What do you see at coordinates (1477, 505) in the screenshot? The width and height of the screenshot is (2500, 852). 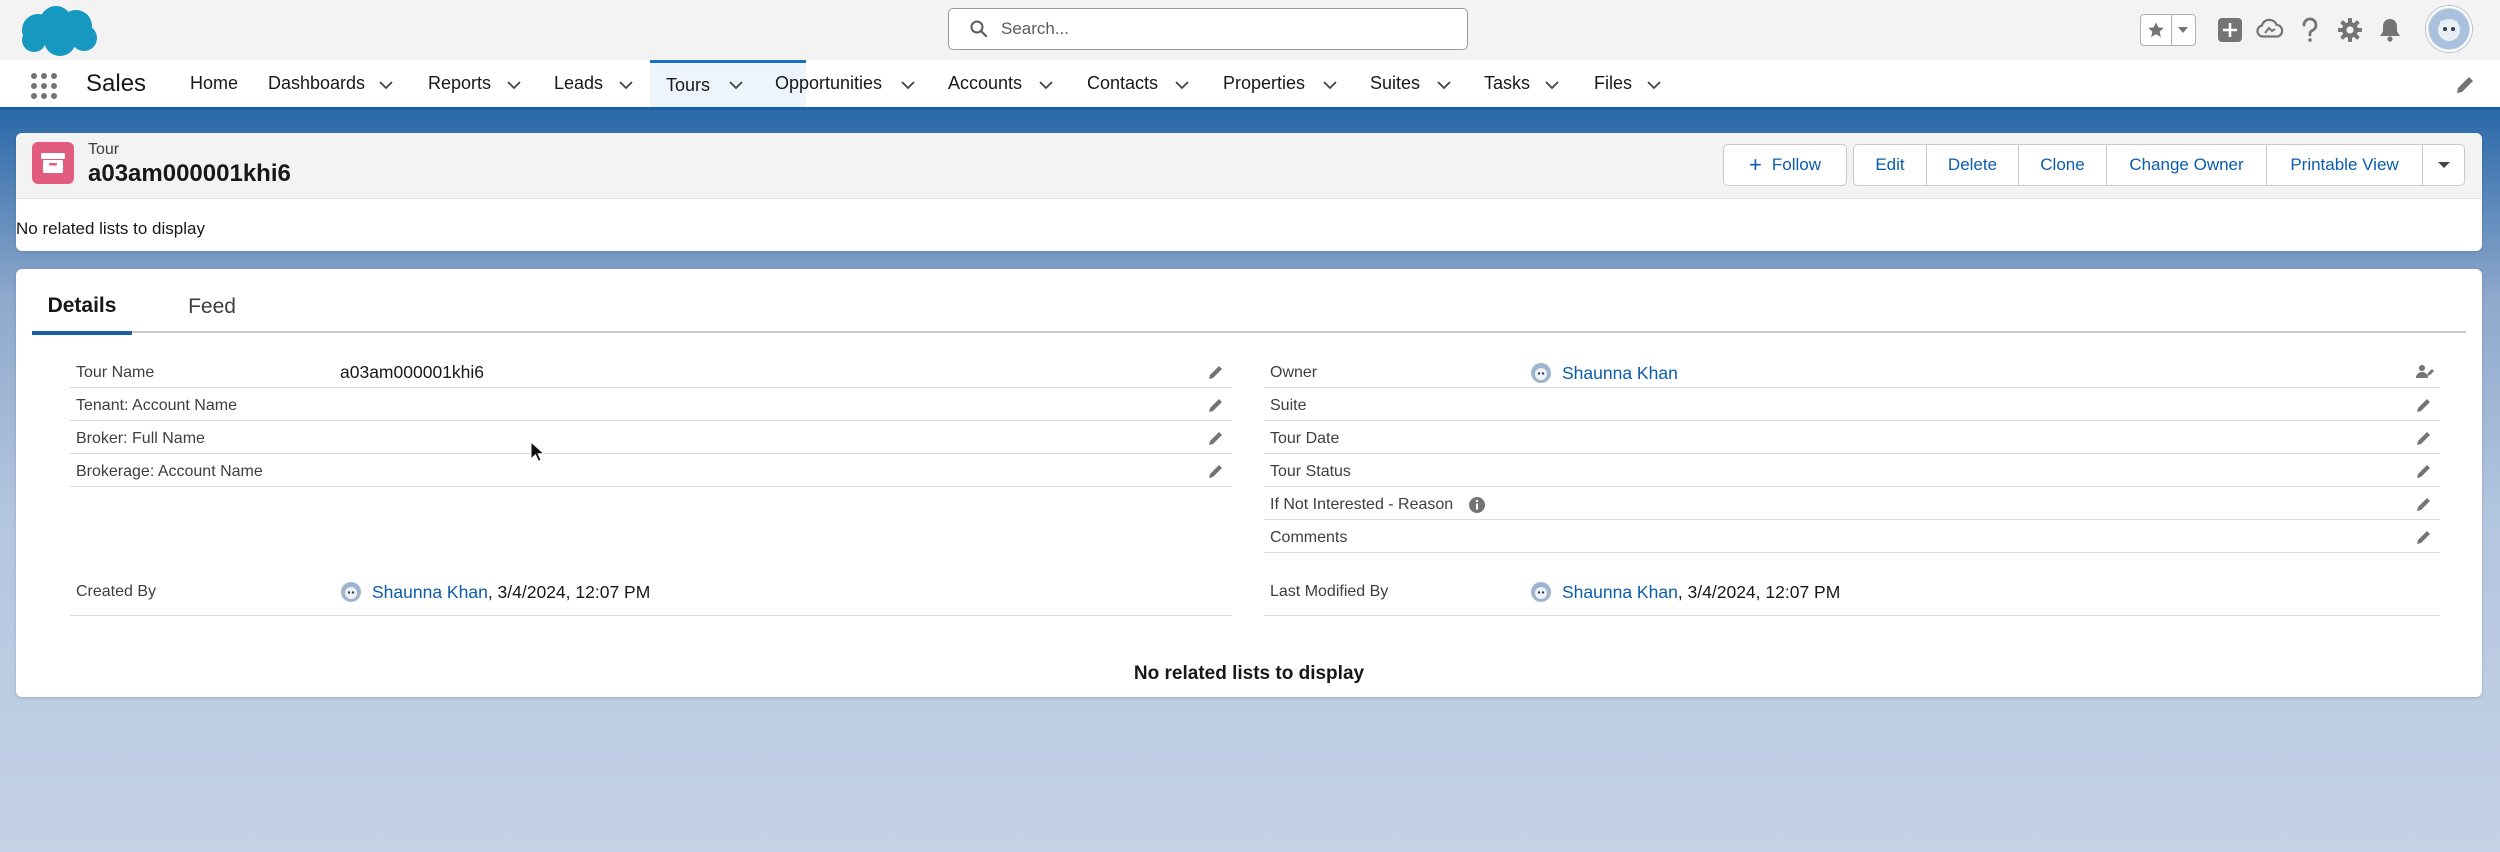 I see `info-icon` at bounding box center [1477, 505].